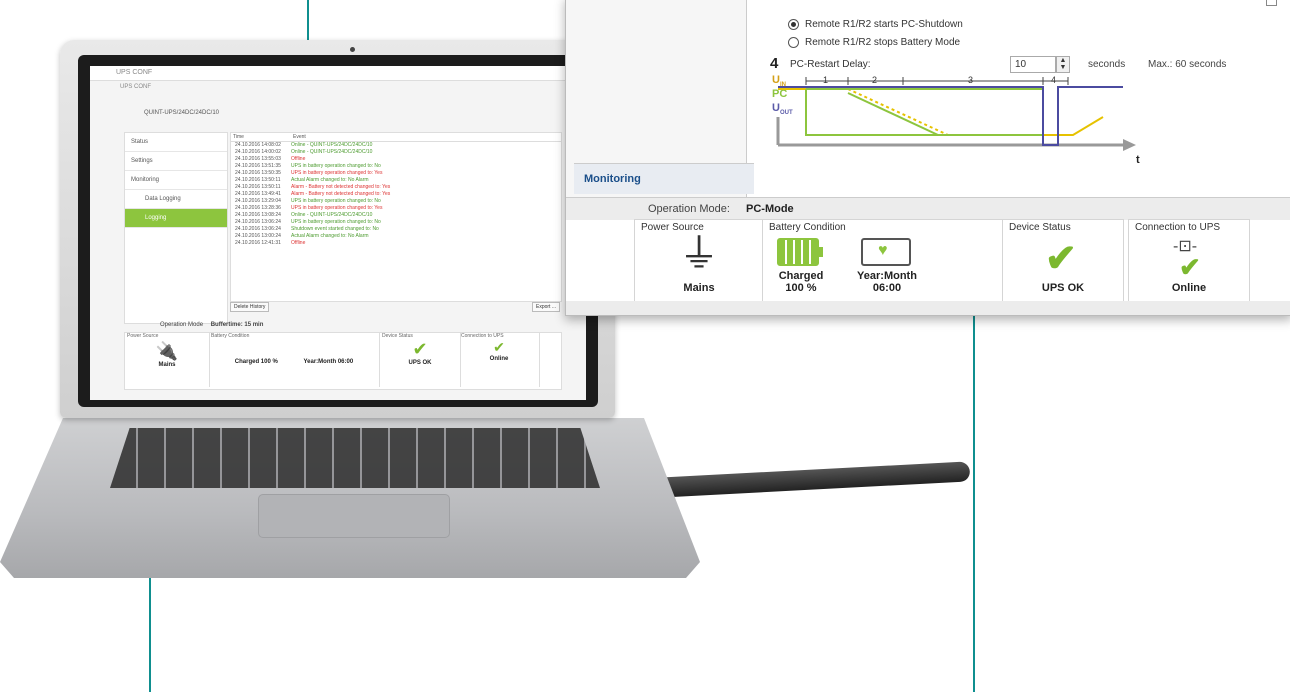 Image resolution: width=1290 pixels, height=692 pixels. Describe the element at coordinates (355, 458) in the screenshot. I see `laptop-keyboard` at that location.